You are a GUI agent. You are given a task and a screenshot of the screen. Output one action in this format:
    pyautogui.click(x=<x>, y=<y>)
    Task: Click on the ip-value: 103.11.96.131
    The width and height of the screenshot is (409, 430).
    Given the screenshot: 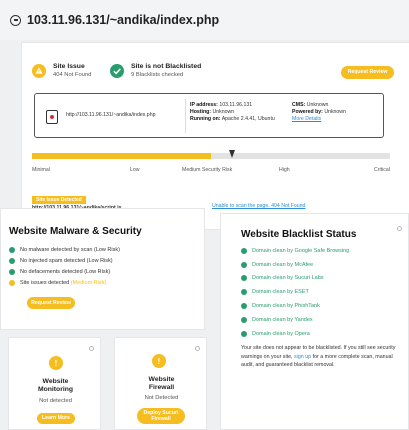 What is the action you would take?
    pyautogui.click(x=236, y=105)
    